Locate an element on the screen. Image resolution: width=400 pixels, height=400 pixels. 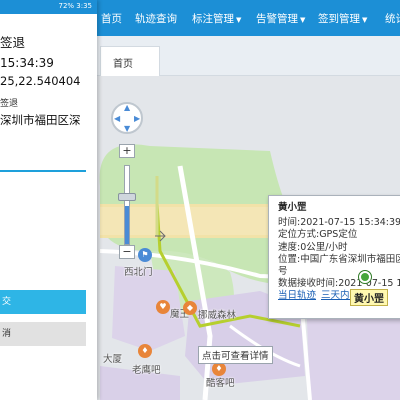
popup-speed: 速度:0公里/小时 is located at coordinates (313, 247).